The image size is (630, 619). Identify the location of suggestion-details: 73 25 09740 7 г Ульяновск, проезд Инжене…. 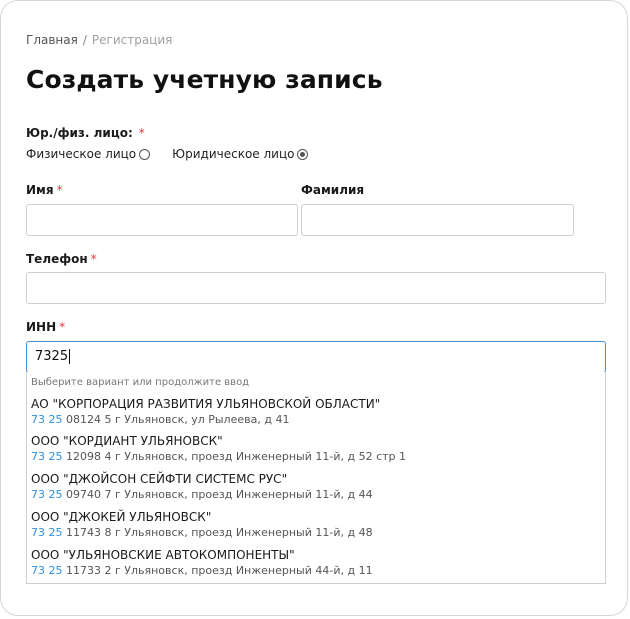
(202, 494).